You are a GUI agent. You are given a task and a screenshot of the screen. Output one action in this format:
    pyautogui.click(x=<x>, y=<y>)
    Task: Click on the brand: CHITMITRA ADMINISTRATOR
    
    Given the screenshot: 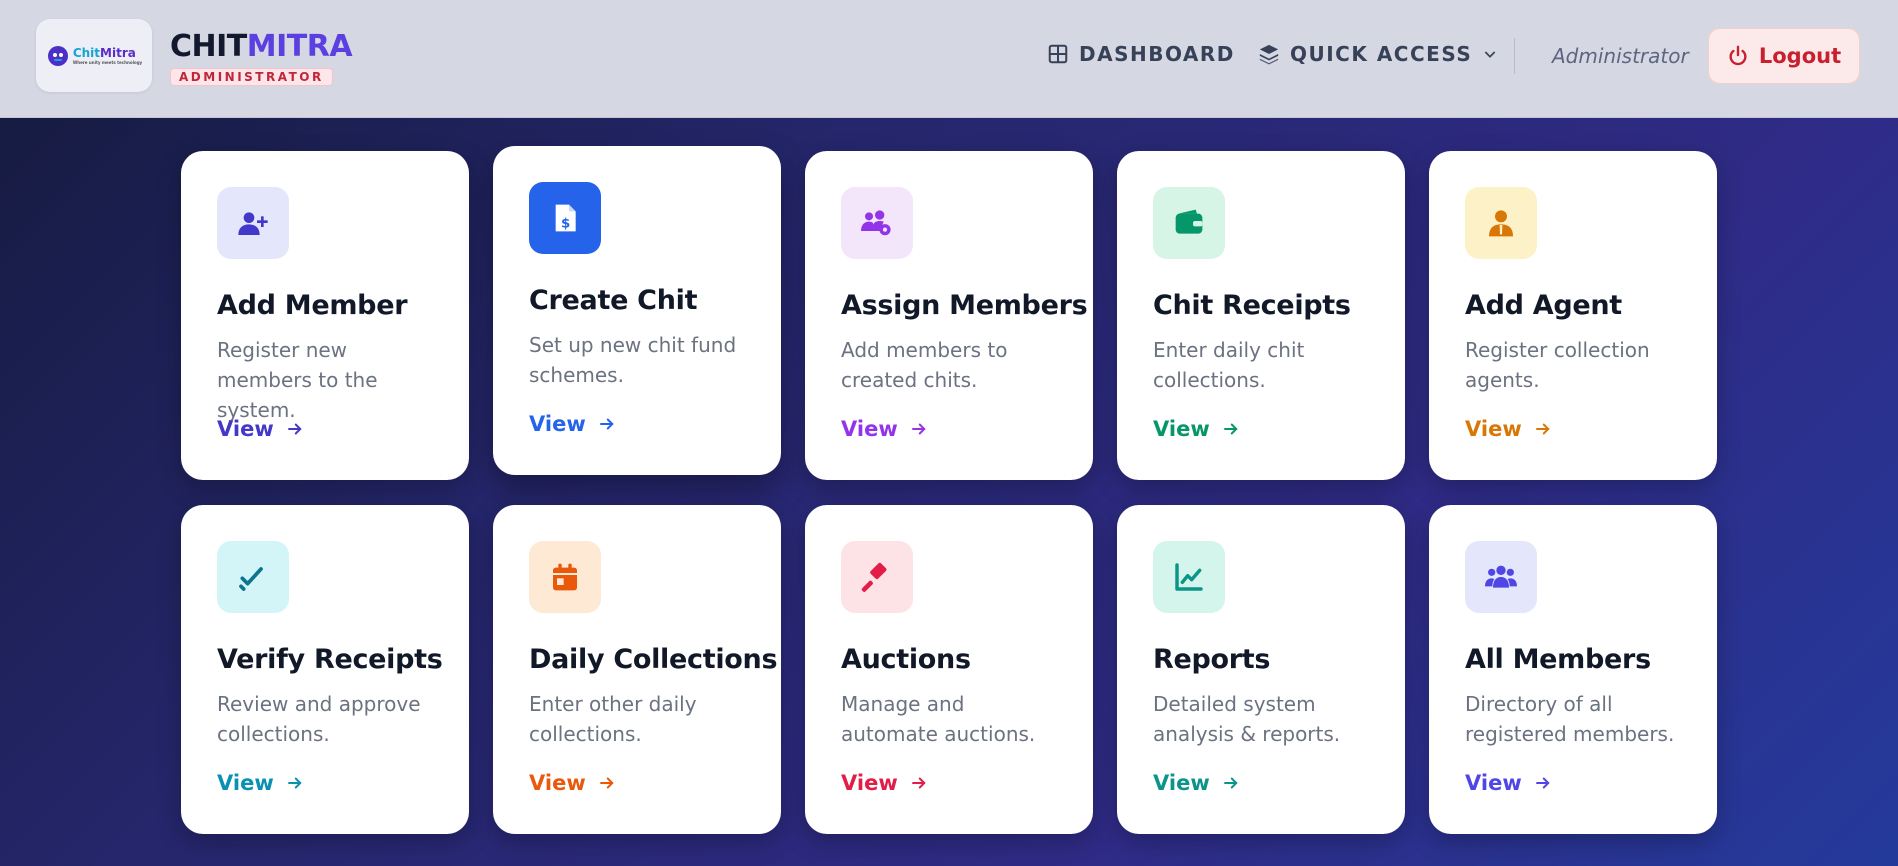 What is the action you would take?
    pyautogui.click(x=261, y=57)
    